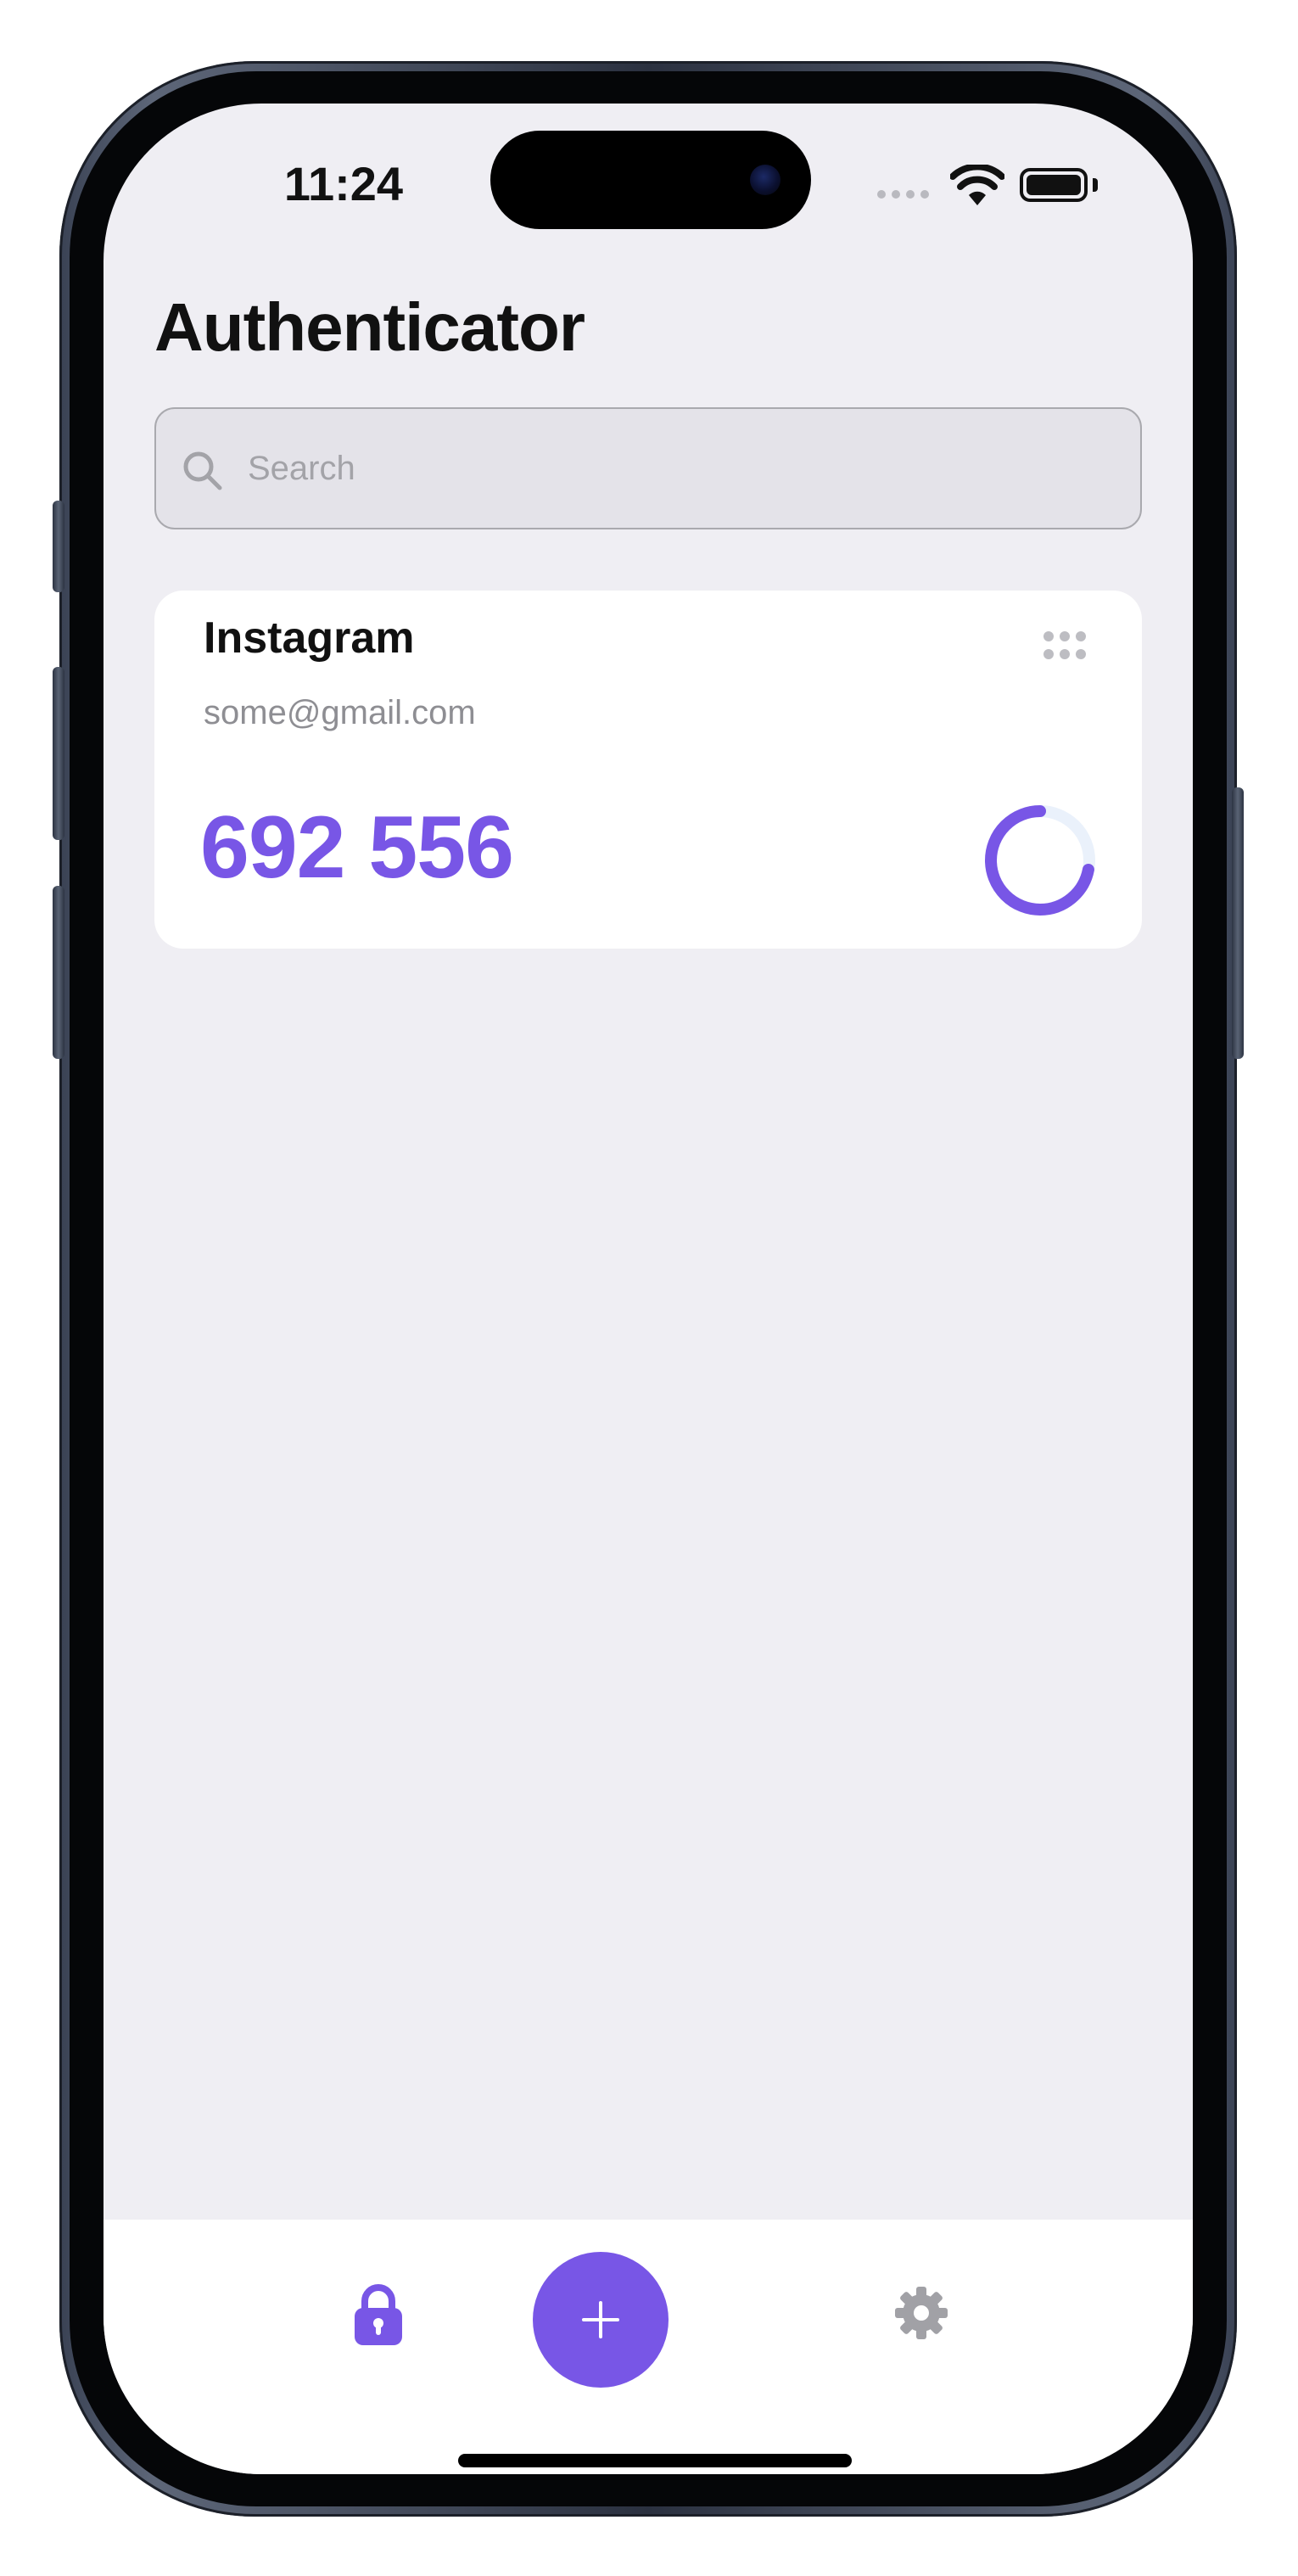 The width and height of the screenshot is (1298, 2576). Describe the element at coordinates (1040, 861) in the screenshot. I see `countdown-timer-icon` at that location.